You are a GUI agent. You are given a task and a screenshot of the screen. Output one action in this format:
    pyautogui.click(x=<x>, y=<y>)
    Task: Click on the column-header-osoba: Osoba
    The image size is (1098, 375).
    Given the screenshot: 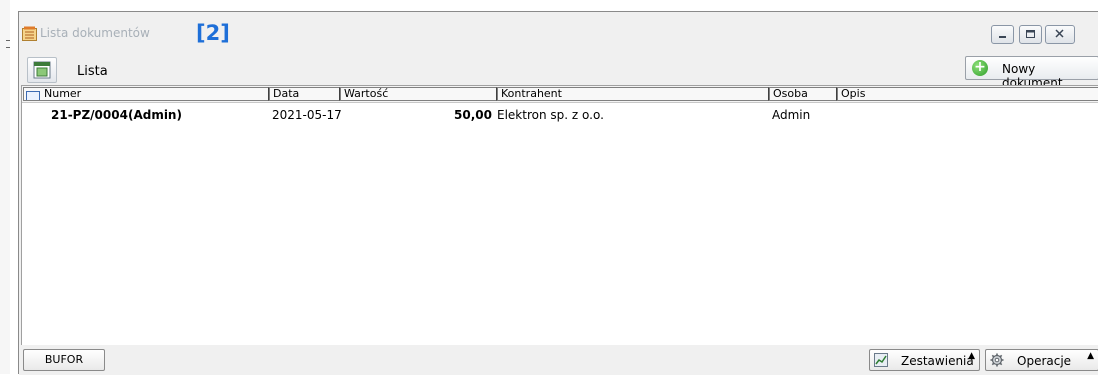 What is the action you would take?
    pyautogui.click(x=803, y=94)
    